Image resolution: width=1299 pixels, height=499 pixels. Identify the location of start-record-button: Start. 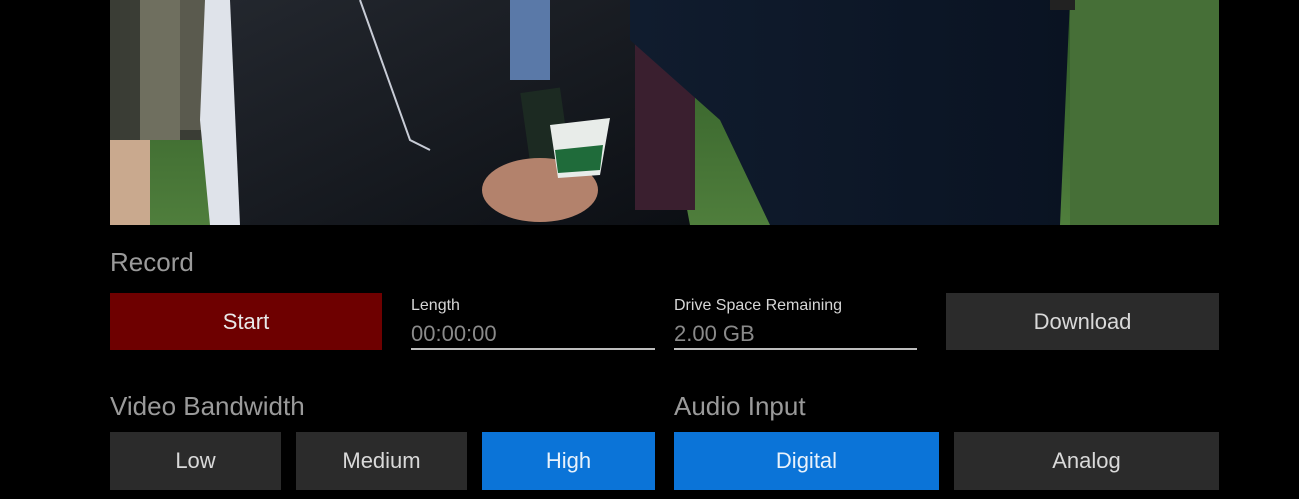
(246, 321).